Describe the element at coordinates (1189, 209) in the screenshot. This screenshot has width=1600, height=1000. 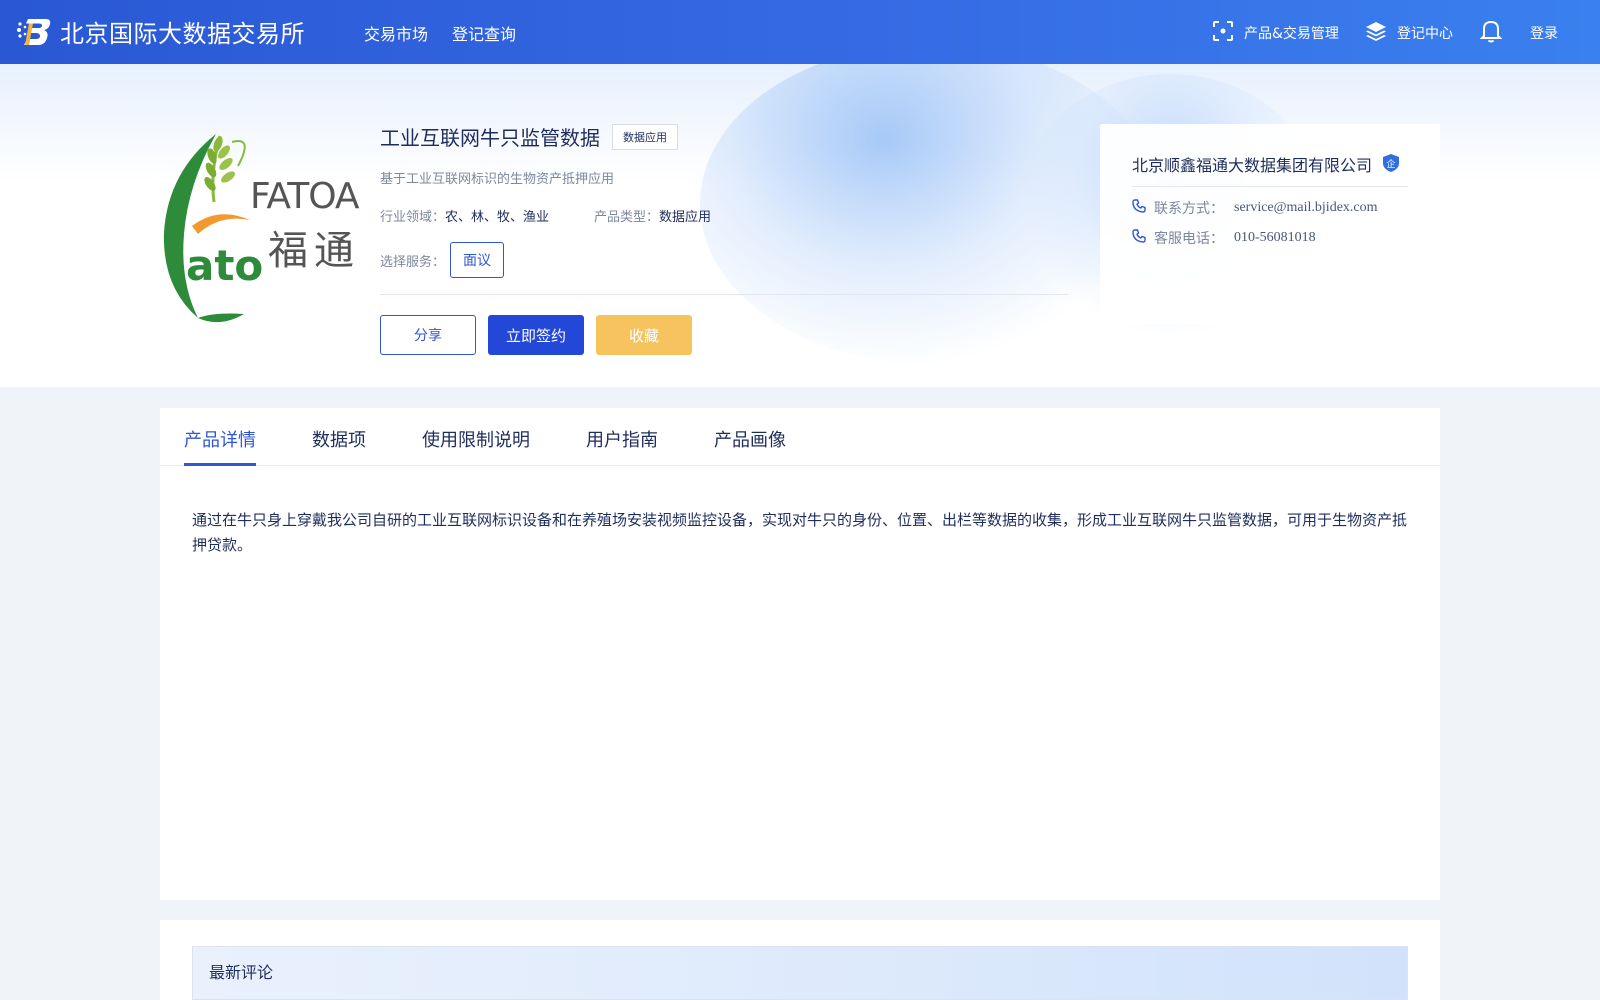
I see `contact-label: 联系方式：` at that location.